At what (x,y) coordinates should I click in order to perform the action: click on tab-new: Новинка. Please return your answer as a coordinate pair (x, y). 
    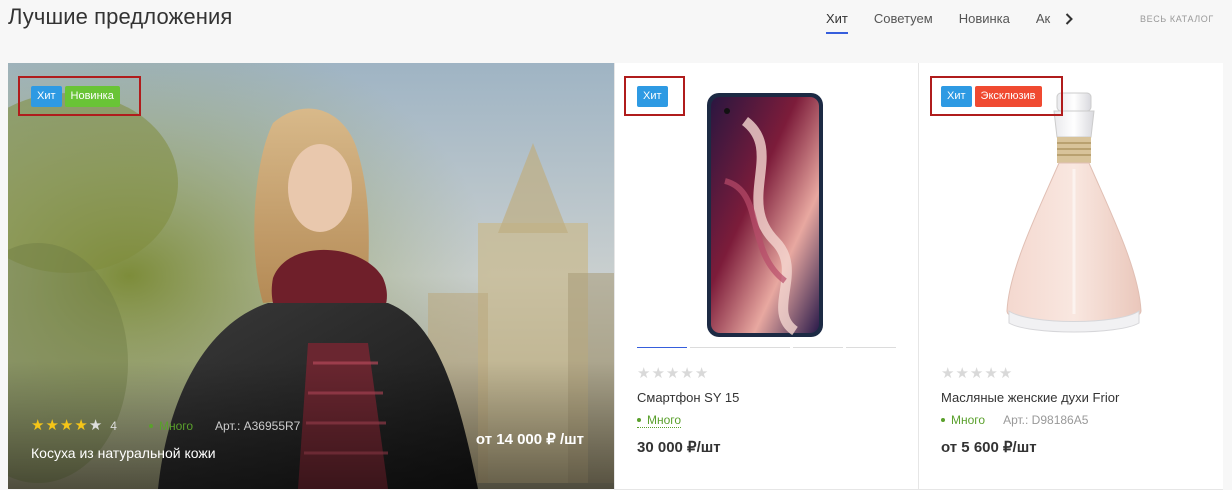
    Looking at the image, I should click on (984, 21).